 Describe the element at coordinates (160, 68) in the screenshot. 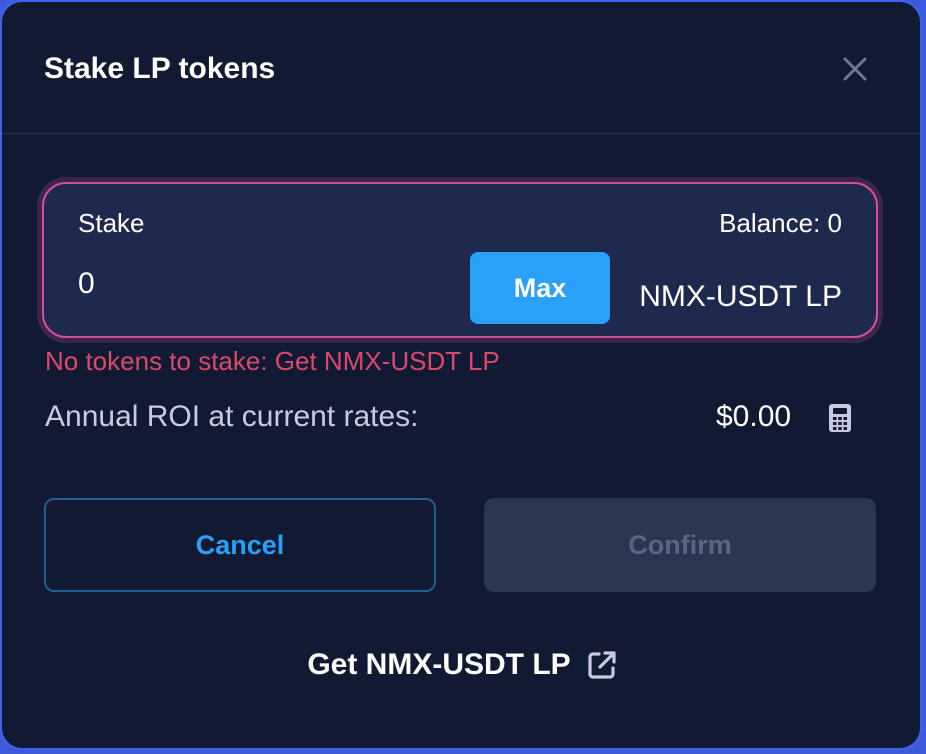

I see `modal-title: Stake LP tokens` at that location.